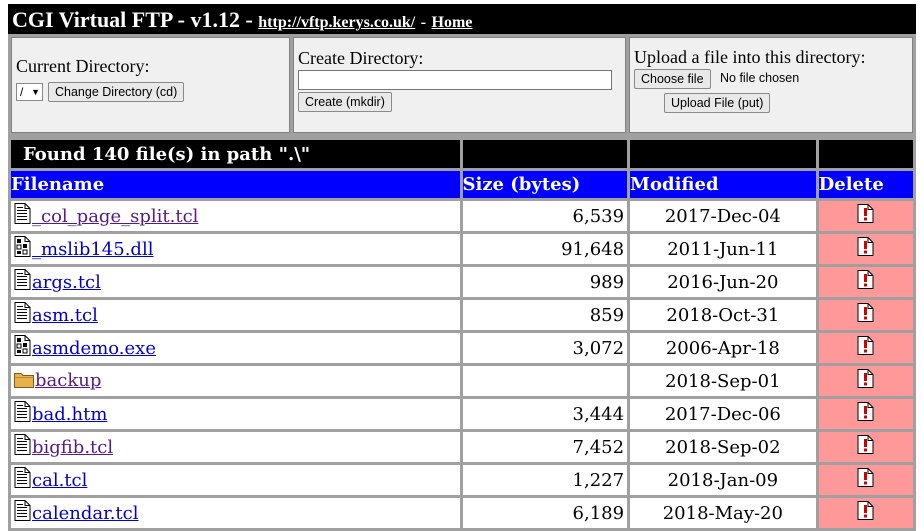 The width and height of the screenshot is (924, 531). I want to click on app-title-text: CGI Virtual FTP - v1.12 -, so click(132, 19).